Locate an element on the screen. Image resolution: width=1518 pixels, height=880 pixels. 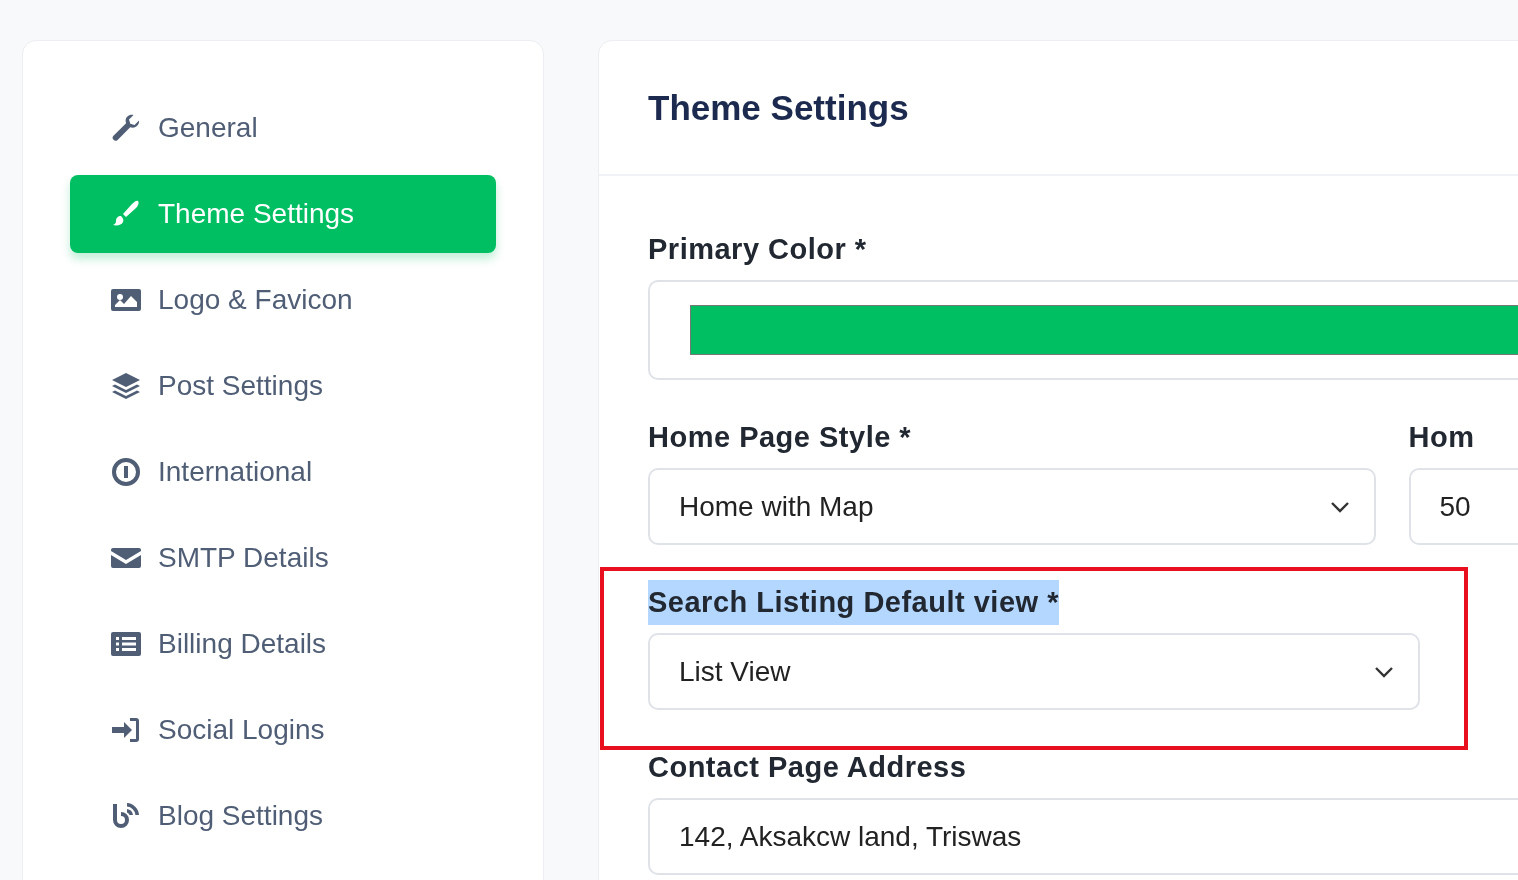
select-field: List View is located at coordinates (1034, 671).